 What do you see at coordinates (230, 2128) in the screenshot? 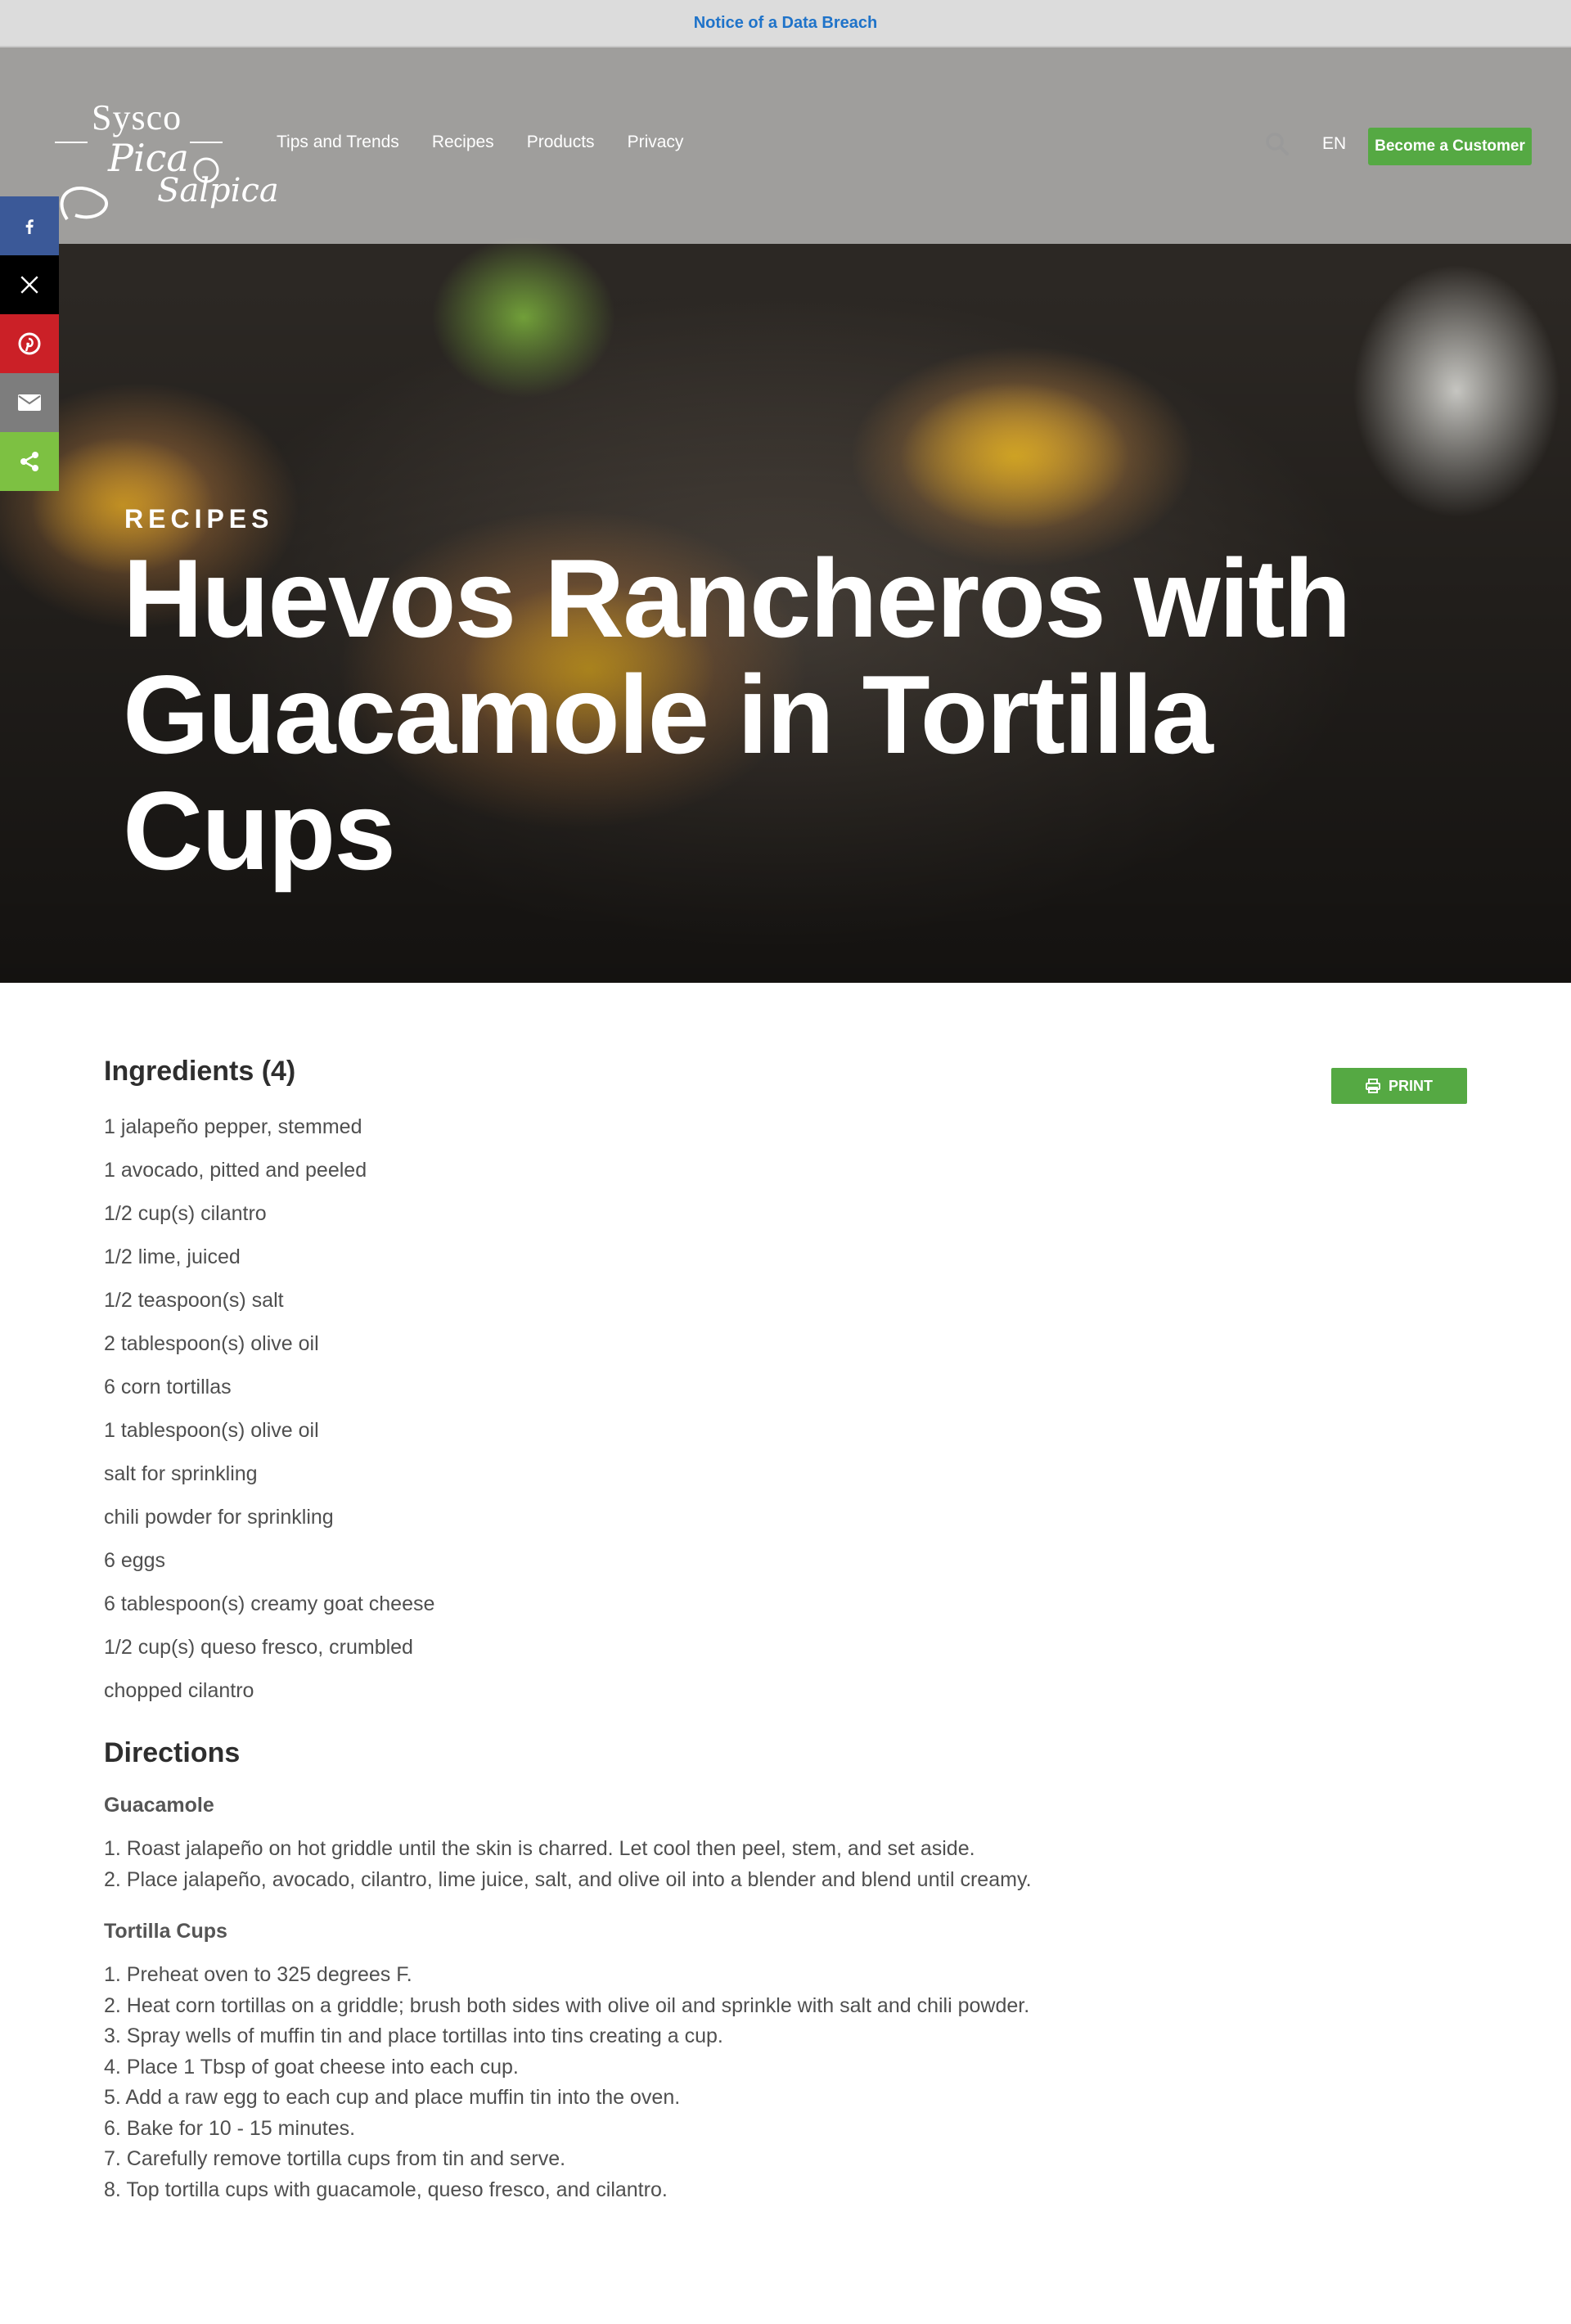
I see `direction-step: 6. Bake for 10 - 15 minutes.` at bounding box center [230, 2128].